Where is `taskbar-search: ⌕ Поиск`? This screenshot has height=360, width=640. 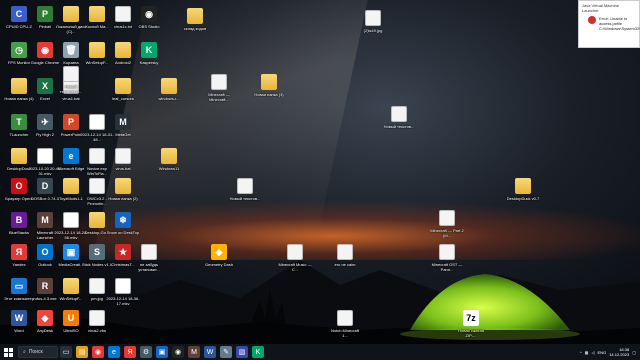
taskbar-search: ⌕ Поиск is located at coordinates (38, 352).